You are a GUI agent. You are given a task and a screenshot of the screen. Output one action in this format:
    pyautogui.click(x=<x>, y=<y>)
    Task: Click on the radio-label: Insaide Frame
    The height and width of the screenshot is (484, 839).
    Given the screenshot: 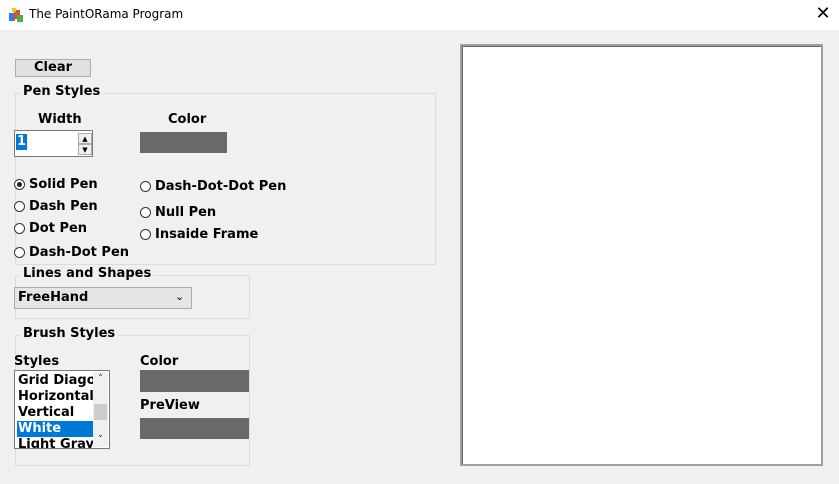 What is the action you would take?
    pyautogui.click(x=207, y=234)
    